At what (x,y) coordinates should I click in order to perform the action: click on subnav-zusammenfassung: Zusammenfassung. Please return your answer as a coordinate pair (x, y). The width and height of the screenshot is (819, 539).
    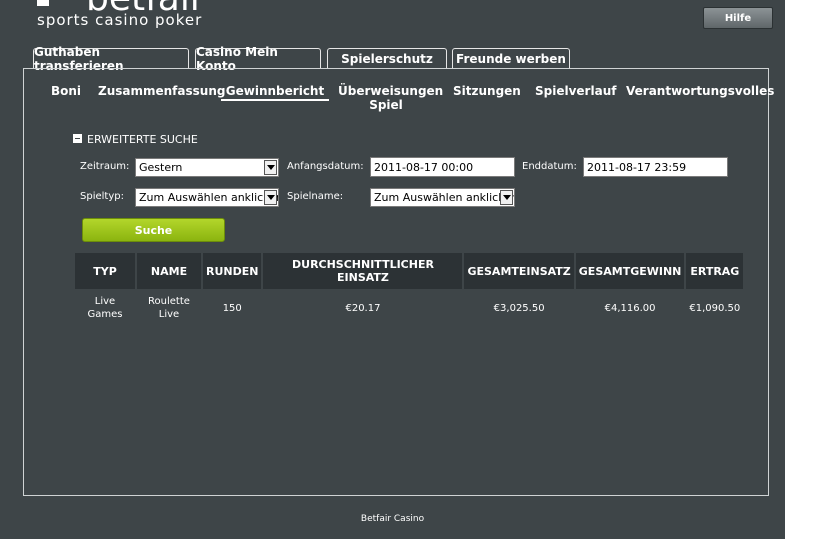
    Looking at the image, I should click on (161, 91).